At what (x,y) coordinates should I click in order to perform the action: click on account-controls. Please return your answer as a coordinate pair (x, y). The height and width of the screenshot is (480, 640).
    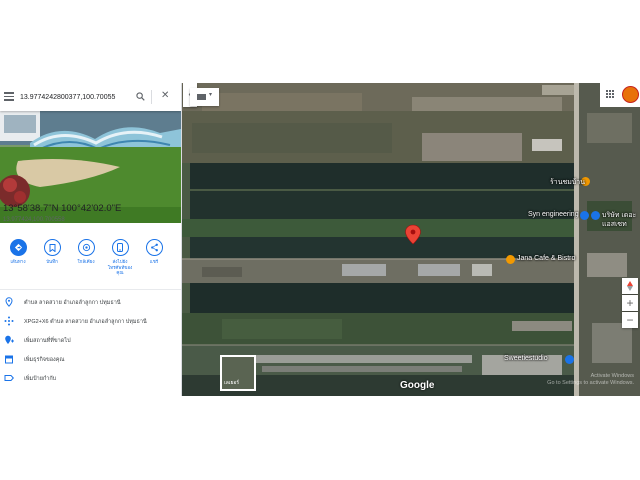
    Looking at the image, I should click on (620, 95).